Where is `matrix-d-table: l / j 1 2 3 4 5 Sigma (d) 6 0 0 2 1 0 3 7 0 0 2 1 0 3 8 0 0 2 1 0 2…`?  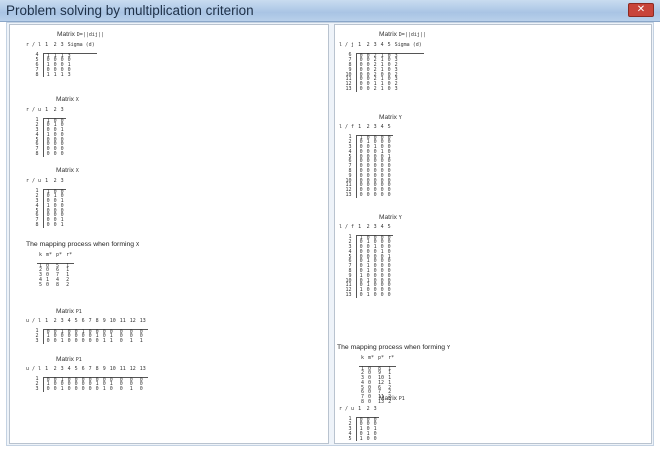 matrix-d-table: l / j 1 2 3 4 5 Sigma (d) 6 0 0 2 1 0 3 7 0 0 2 1 0 3 8 0 0 2 1 0 2… is located at coordinates (380, 67).